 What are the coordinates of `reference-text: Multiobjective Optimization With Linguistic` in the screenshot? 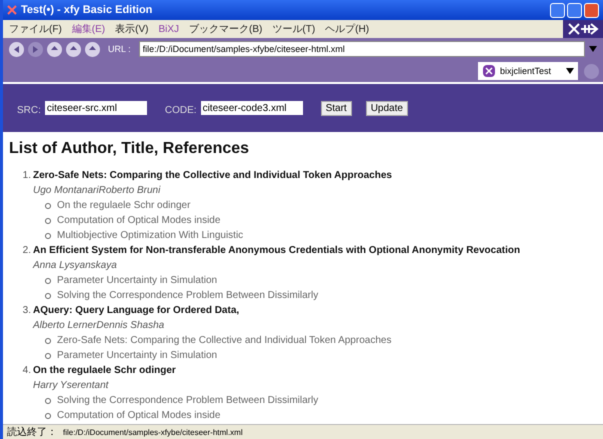 It's located at (150, 236).